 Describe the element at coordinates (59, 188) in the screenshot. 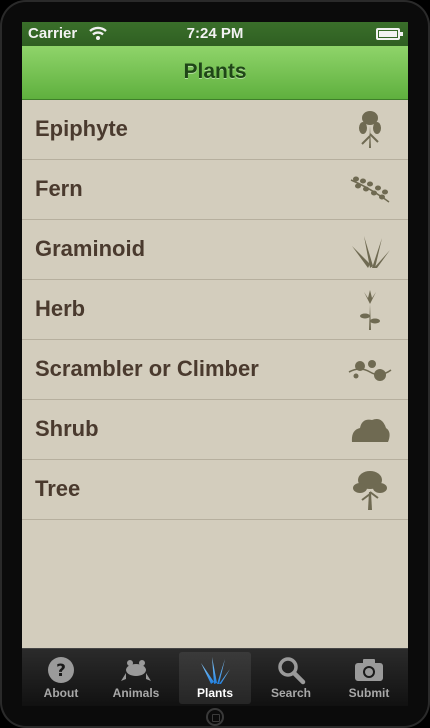

I see `list-item-label: Fern` at that location.